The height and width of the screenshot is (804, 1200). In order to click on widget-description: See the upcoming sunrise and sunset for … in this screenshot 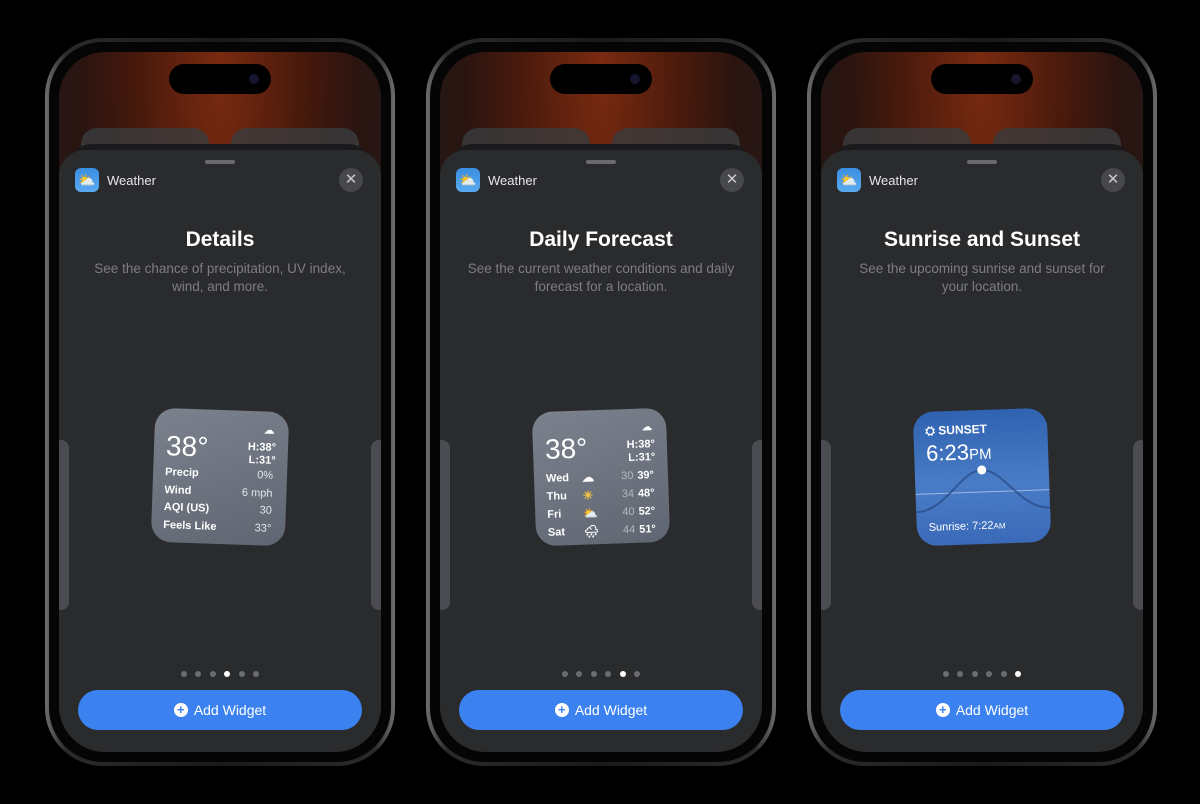, I will do `click(982, 277)`.